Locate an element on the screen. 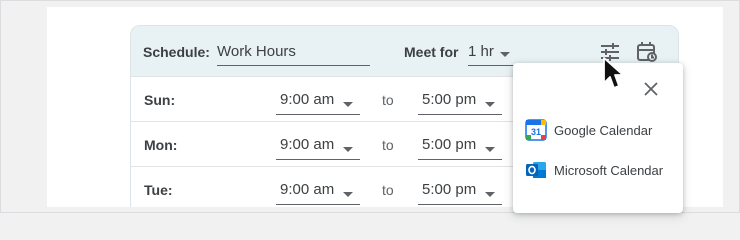  microsoft-calendar-option: Microsoft Calendar is located at coordinates (600, 170).